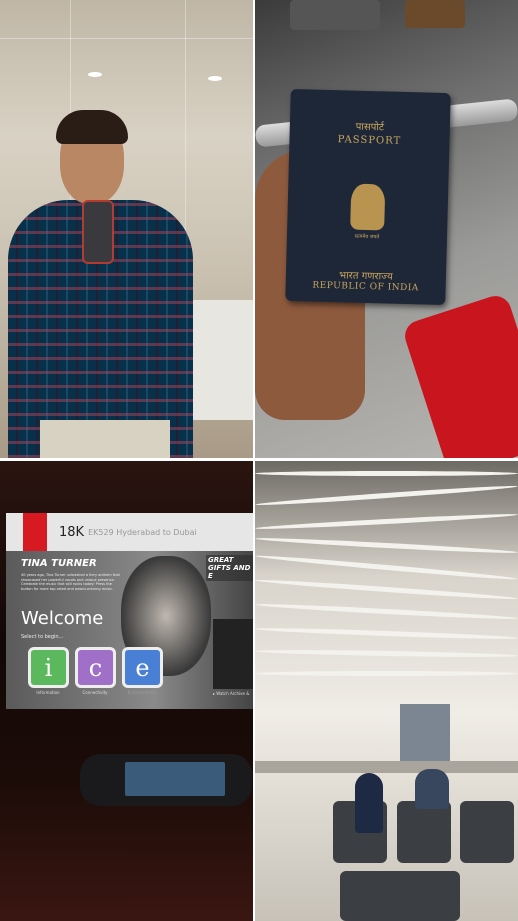  What do you see at coordinates (142, 532) in the screenshot?
I see `flight-info: EK529 Hyderabad to Dubai` at bounding box center [142, 532].